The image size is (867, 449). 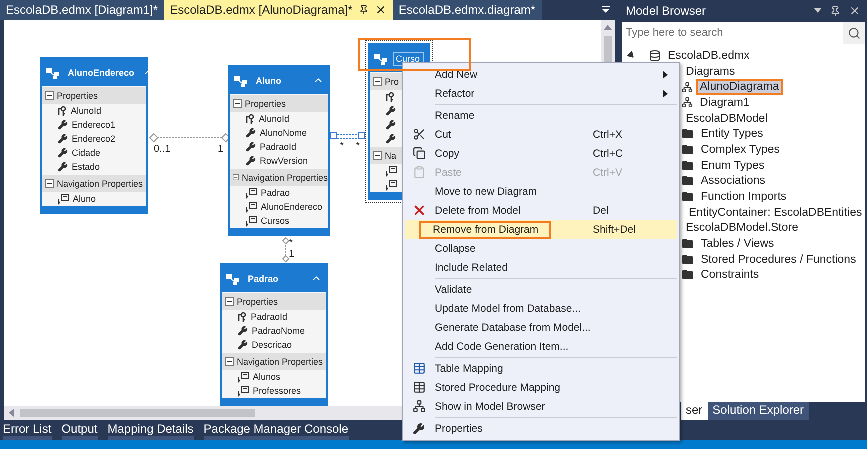 What do you see at coordinates (391, 155) in the screenshot?
I see `section-header: Na` at bounding box center [391, 155].